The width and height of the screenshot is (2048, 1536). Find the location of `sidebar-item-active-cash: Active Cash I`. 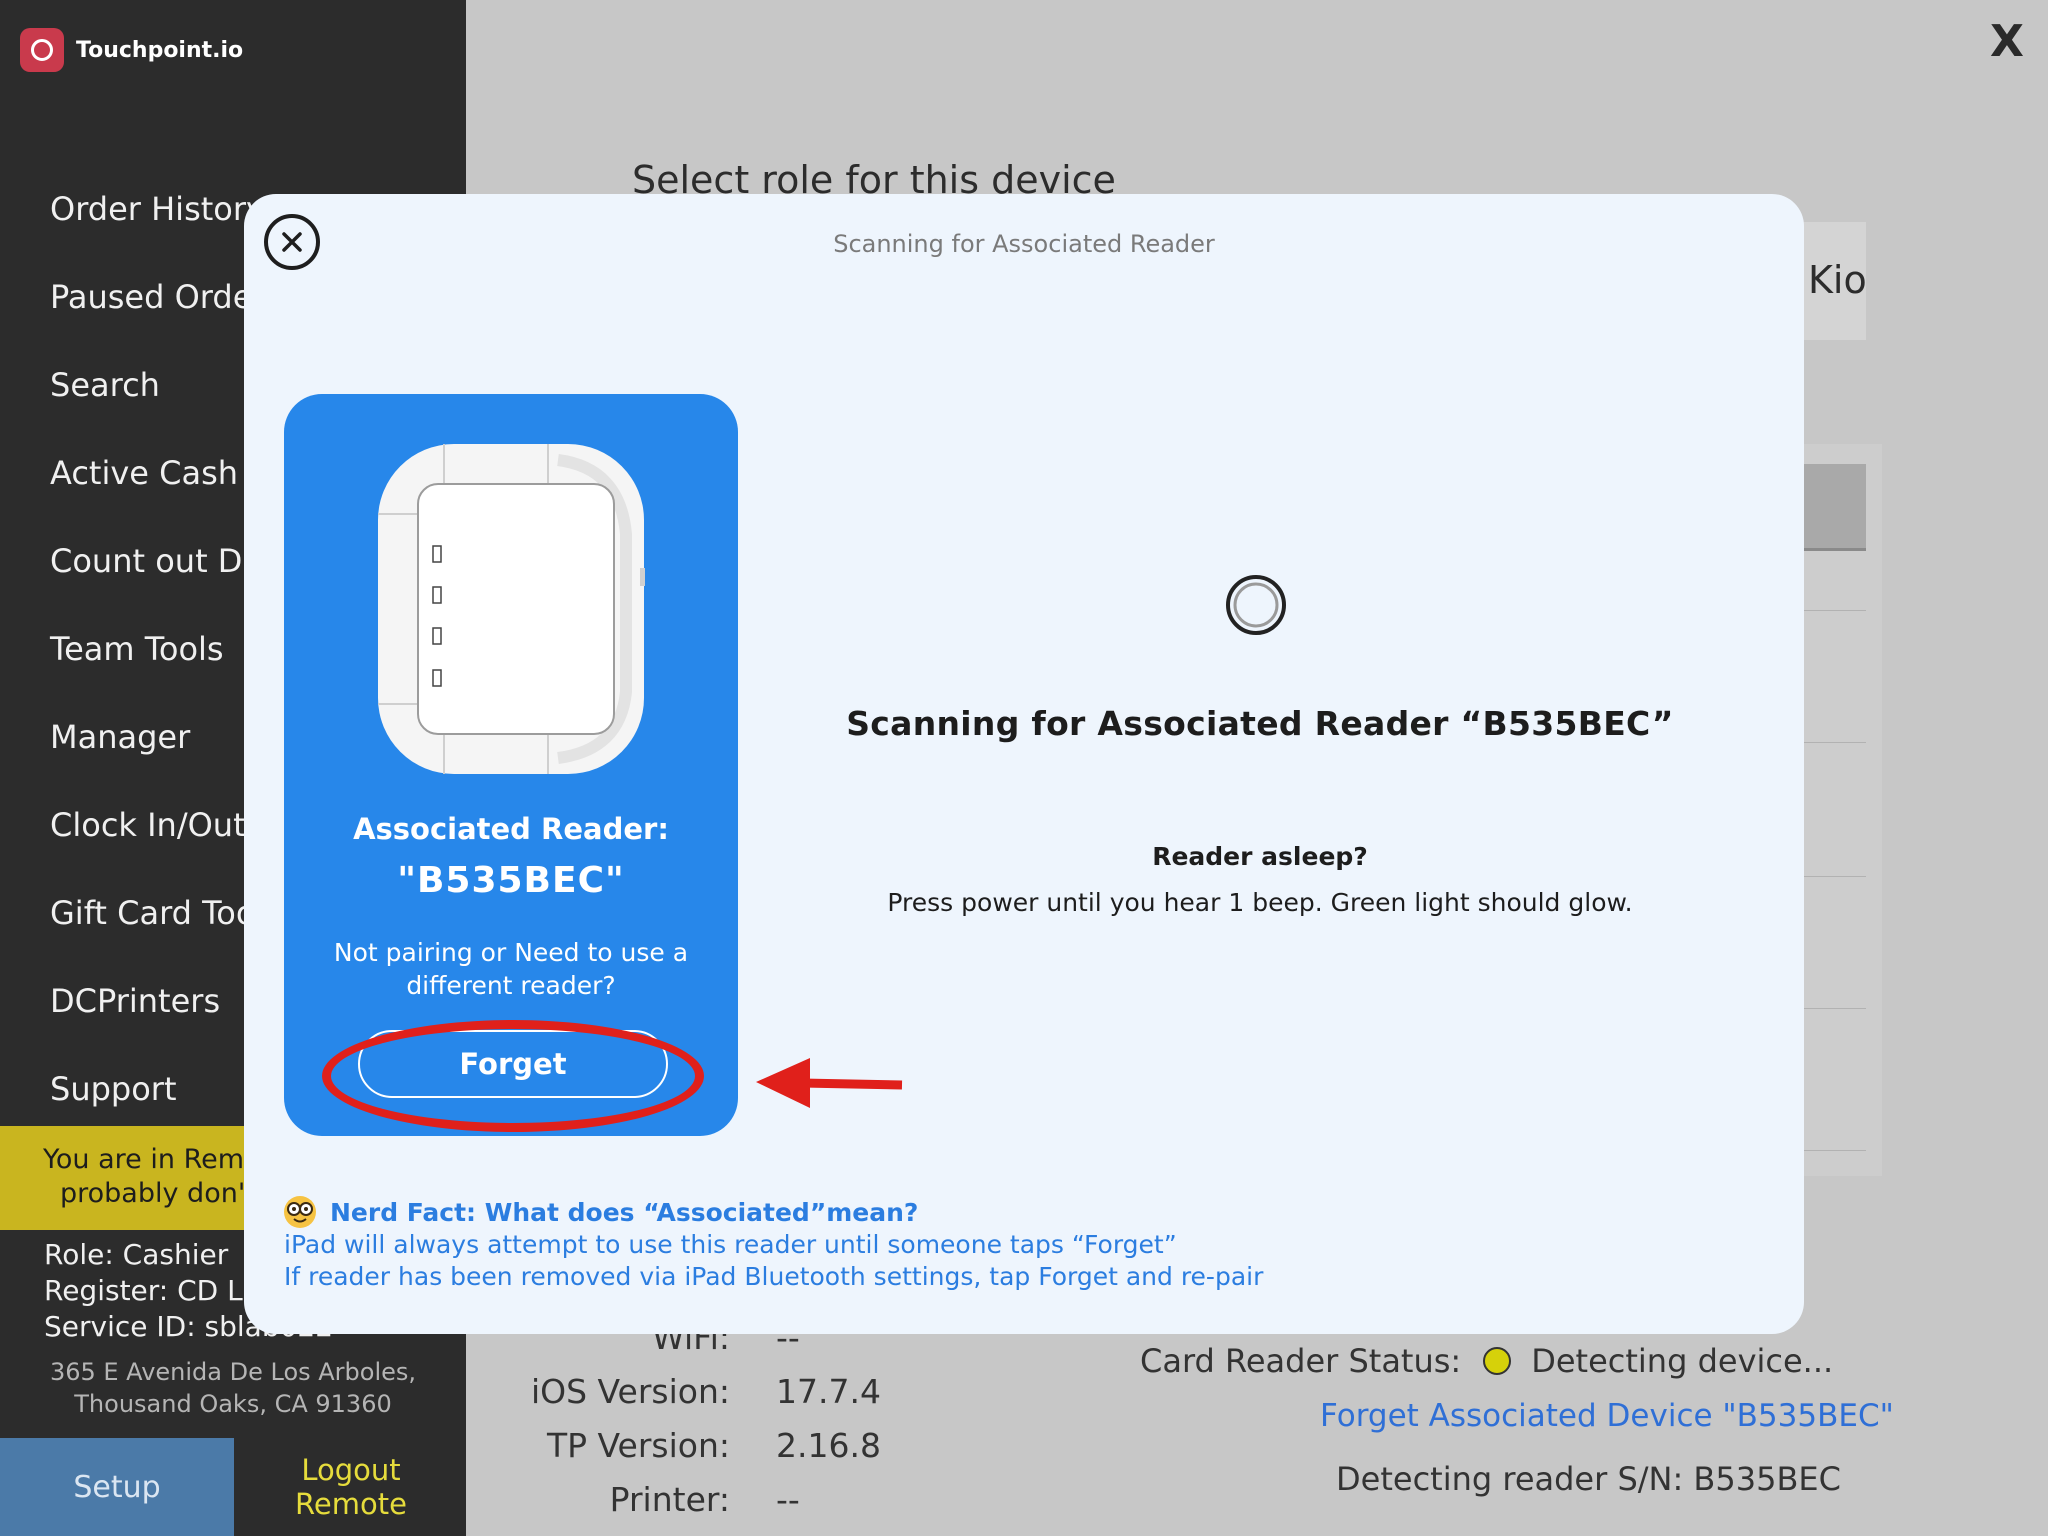

sidebar-item-active-cash: Active Cash I is located at coordinates (154, 473).